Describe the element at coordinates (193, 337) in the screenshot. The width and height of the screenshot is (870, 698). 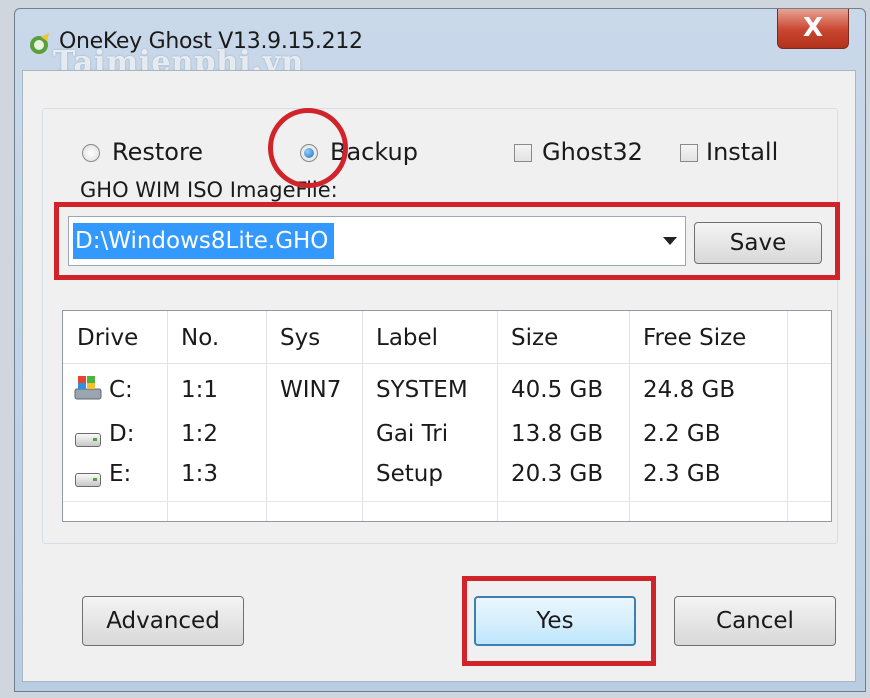
I see `col-header-no: No.` at that location.